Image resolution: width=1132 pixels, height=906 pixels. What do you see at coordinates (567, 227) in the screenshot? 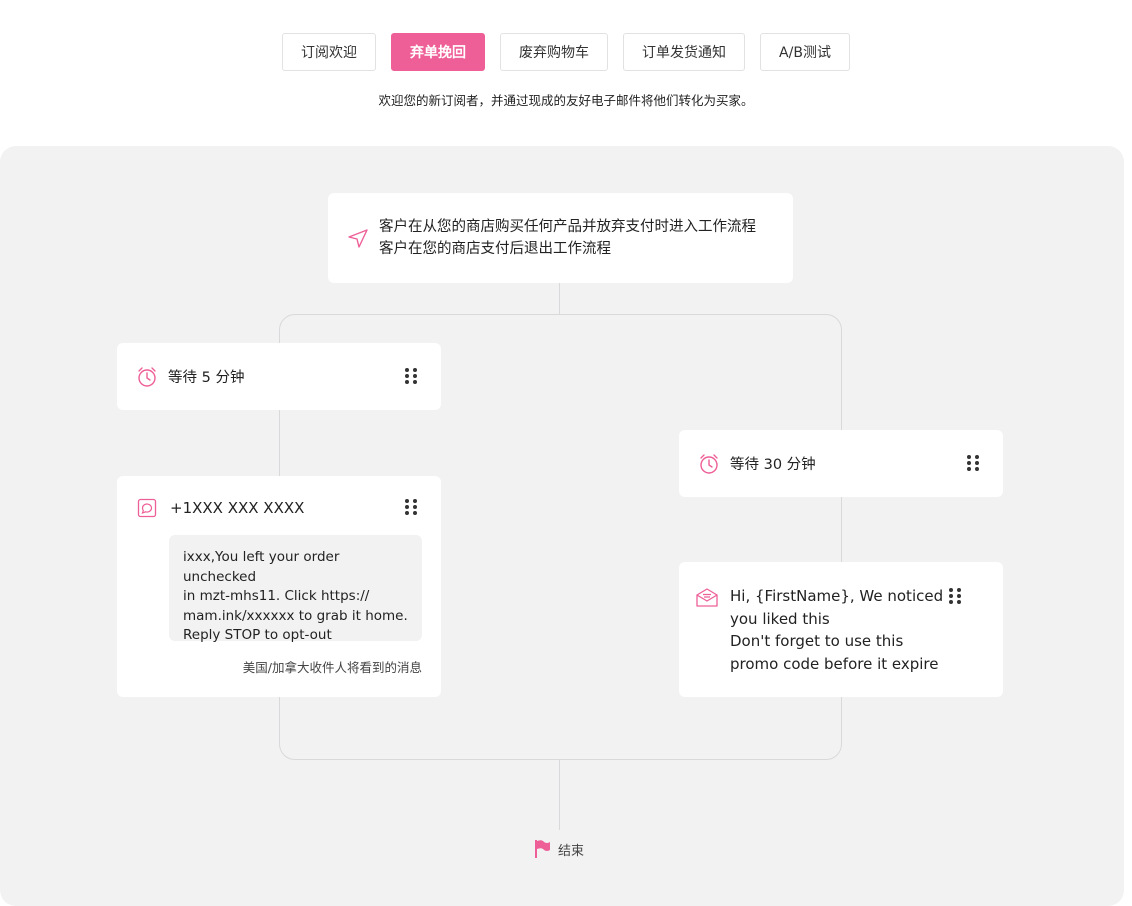
I see `trigger-enter-text: 客户在从您的商店购买任何产品并放弃支付时进入工作流程` at bounding box center [567, 227].